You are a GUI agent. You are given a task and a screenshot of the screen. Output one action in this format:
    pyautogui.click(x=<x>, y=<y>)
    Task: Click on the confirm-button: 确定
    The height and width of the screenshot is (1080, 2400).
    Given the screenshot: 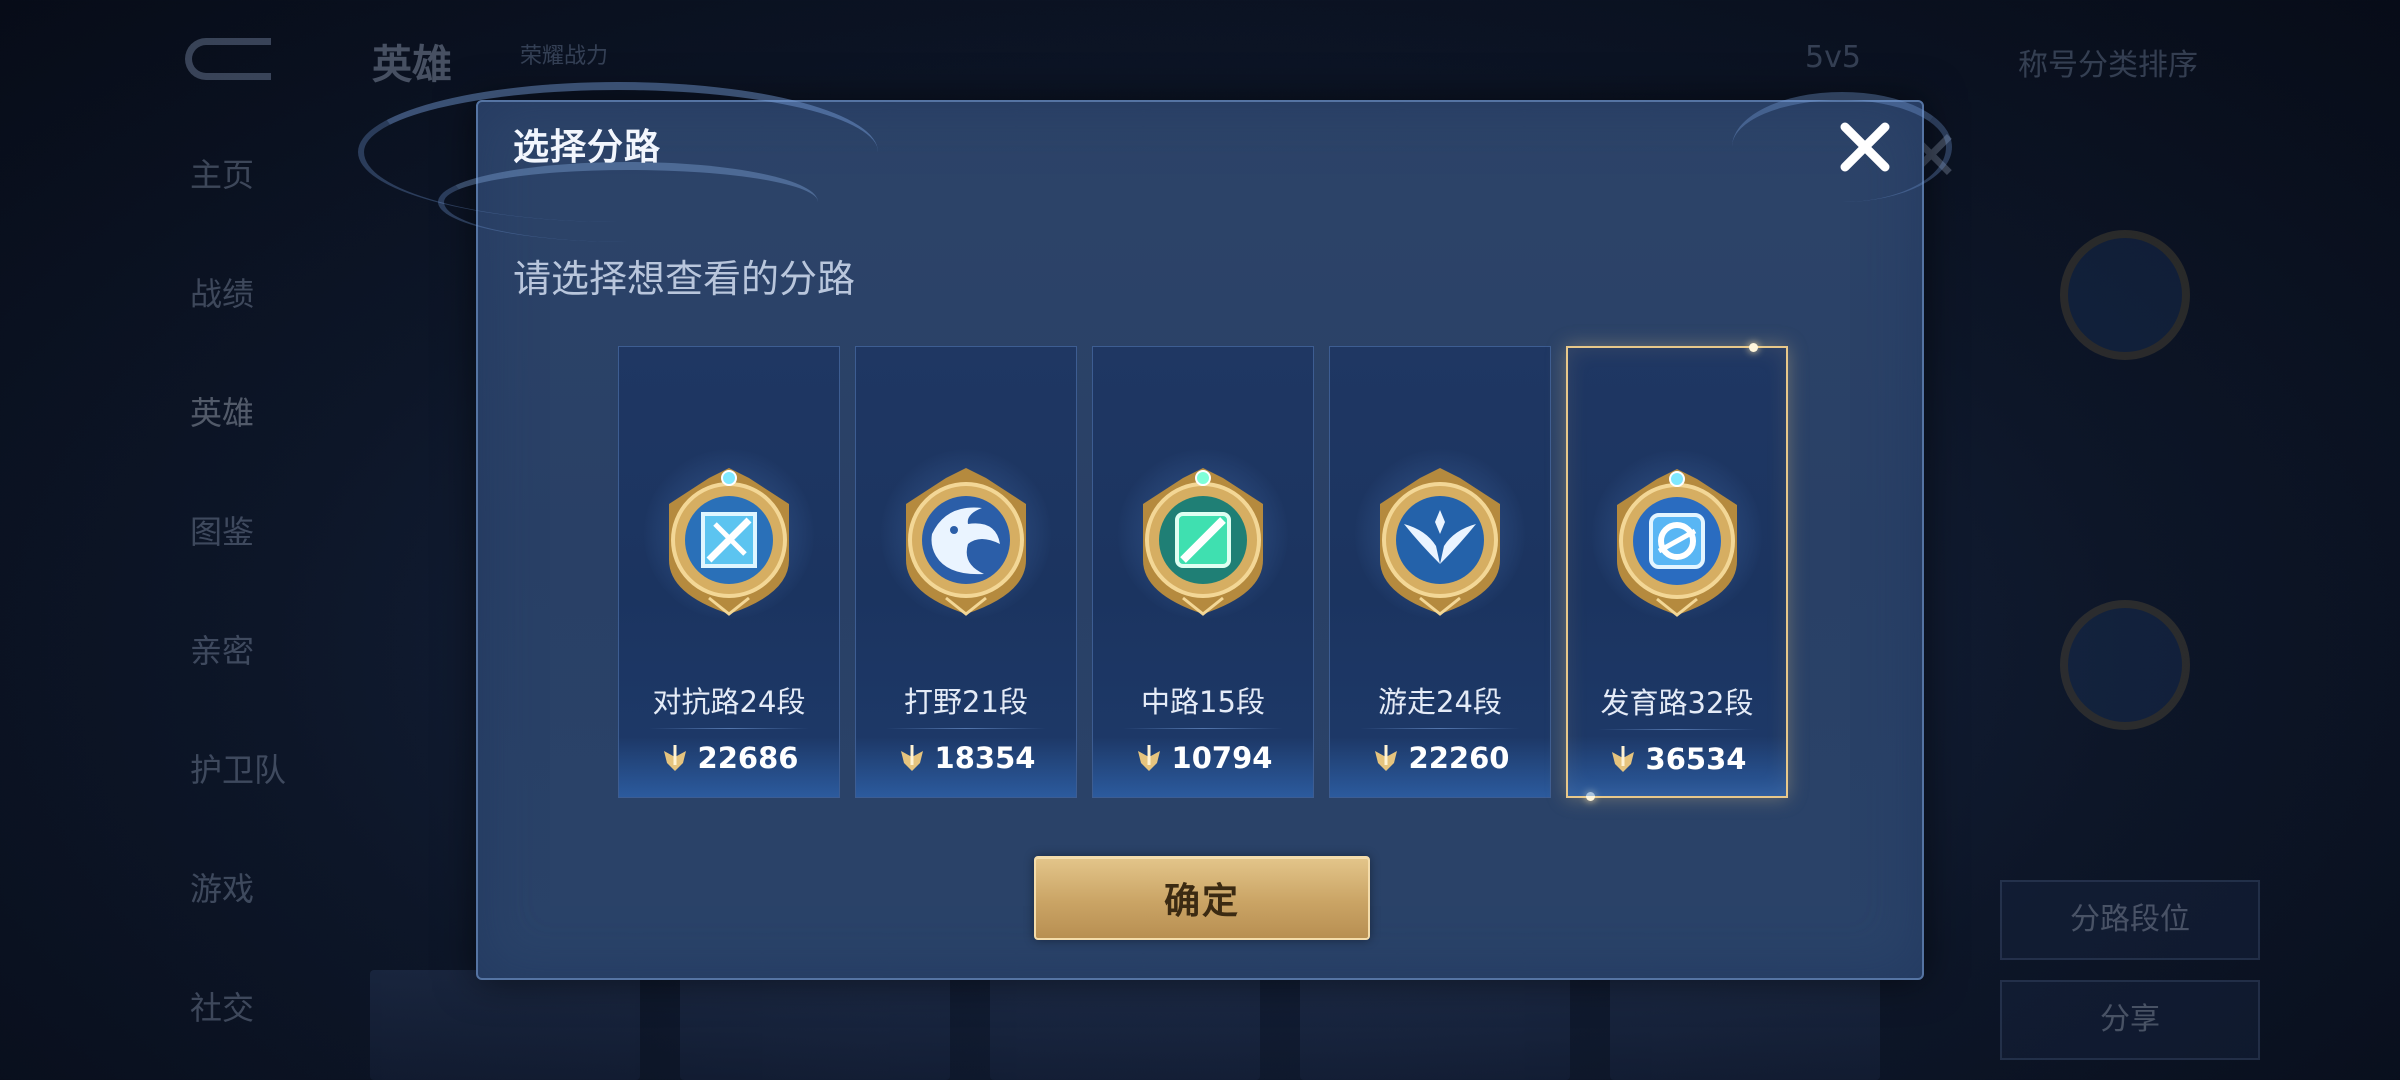 What is the action you would take?
    pyautogui.click(x=1202, y=898)
    